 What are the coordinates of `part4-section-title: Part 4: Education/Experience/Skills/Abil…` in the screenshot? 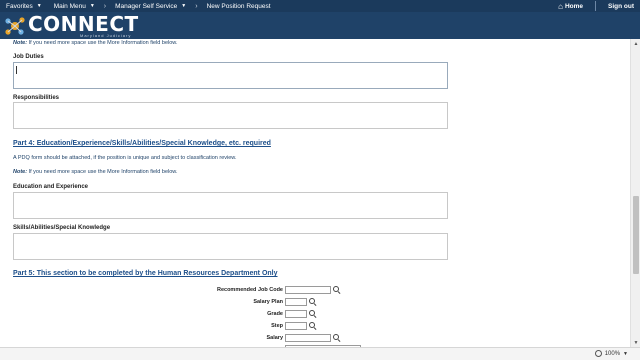 It's located at (142, 143).